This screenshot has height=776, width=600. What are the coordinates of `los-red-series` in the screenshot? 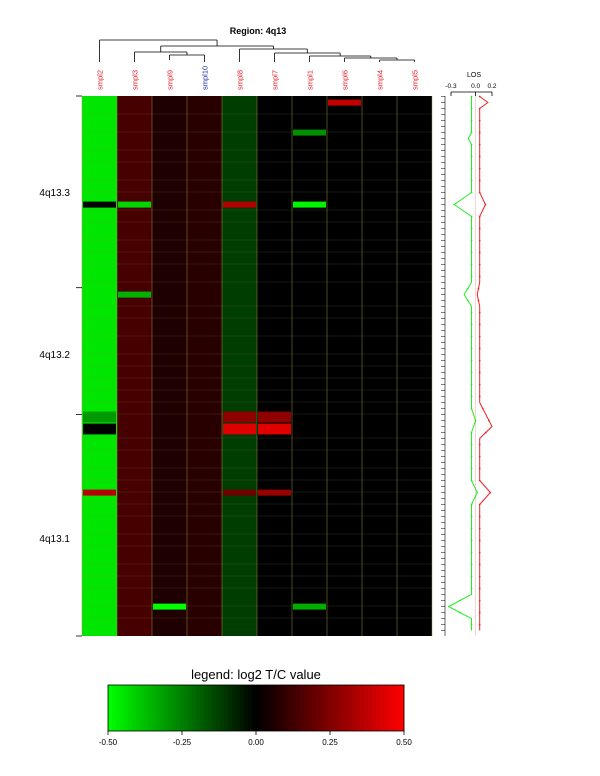 It's located at (484, 363).